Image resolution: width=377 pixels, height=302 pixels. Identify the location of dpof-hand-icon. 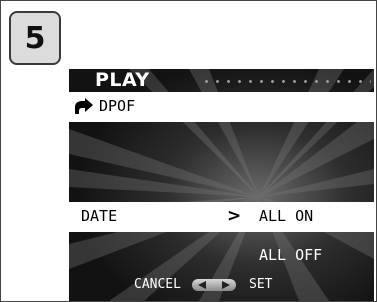
(84, 106).